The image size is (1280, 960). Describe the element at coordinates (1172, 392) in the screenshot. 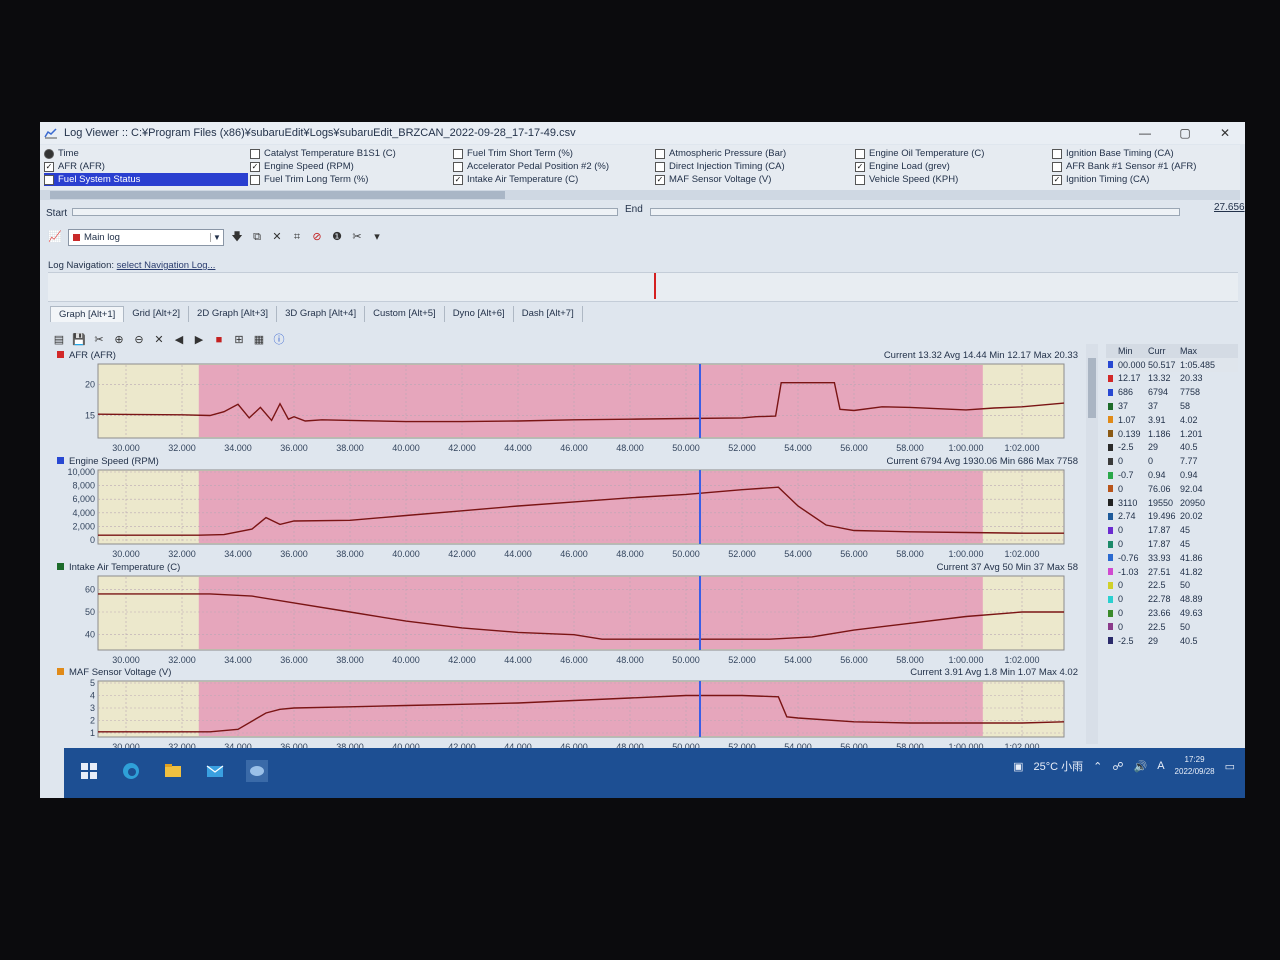

I see `stats-row: 686 6794 7758` at that location.